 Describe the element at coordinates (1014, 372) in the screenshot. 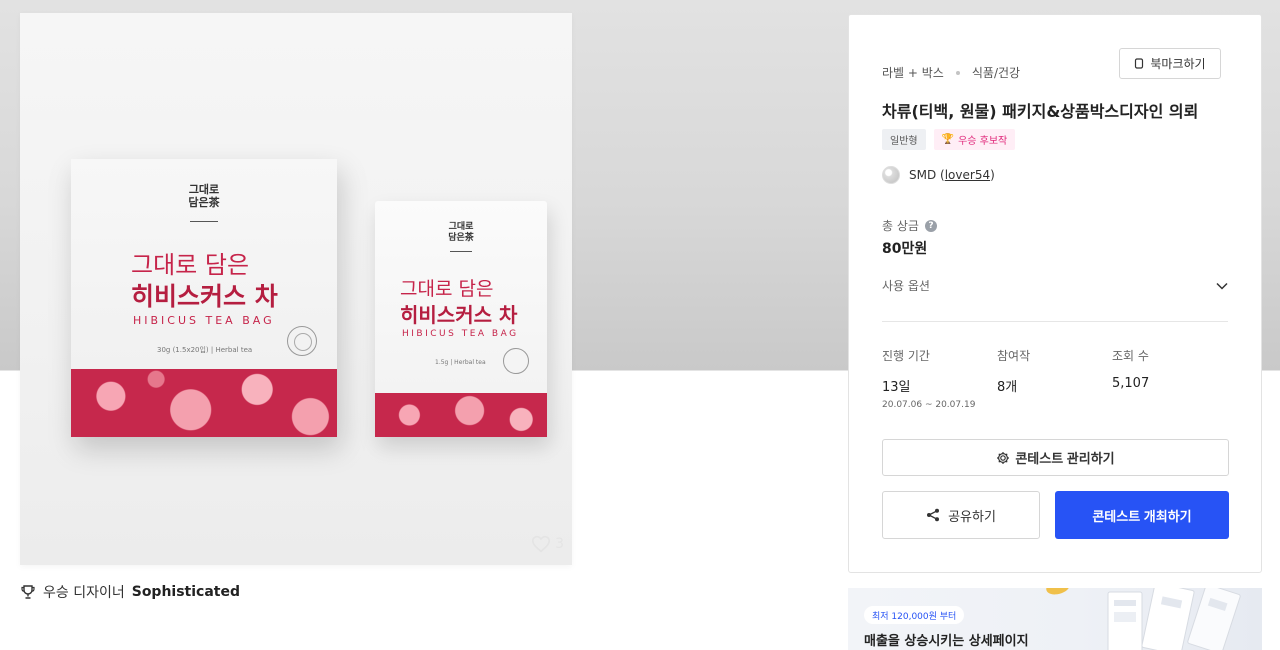

I see `stat-entries: 참여작 8개` at that location.